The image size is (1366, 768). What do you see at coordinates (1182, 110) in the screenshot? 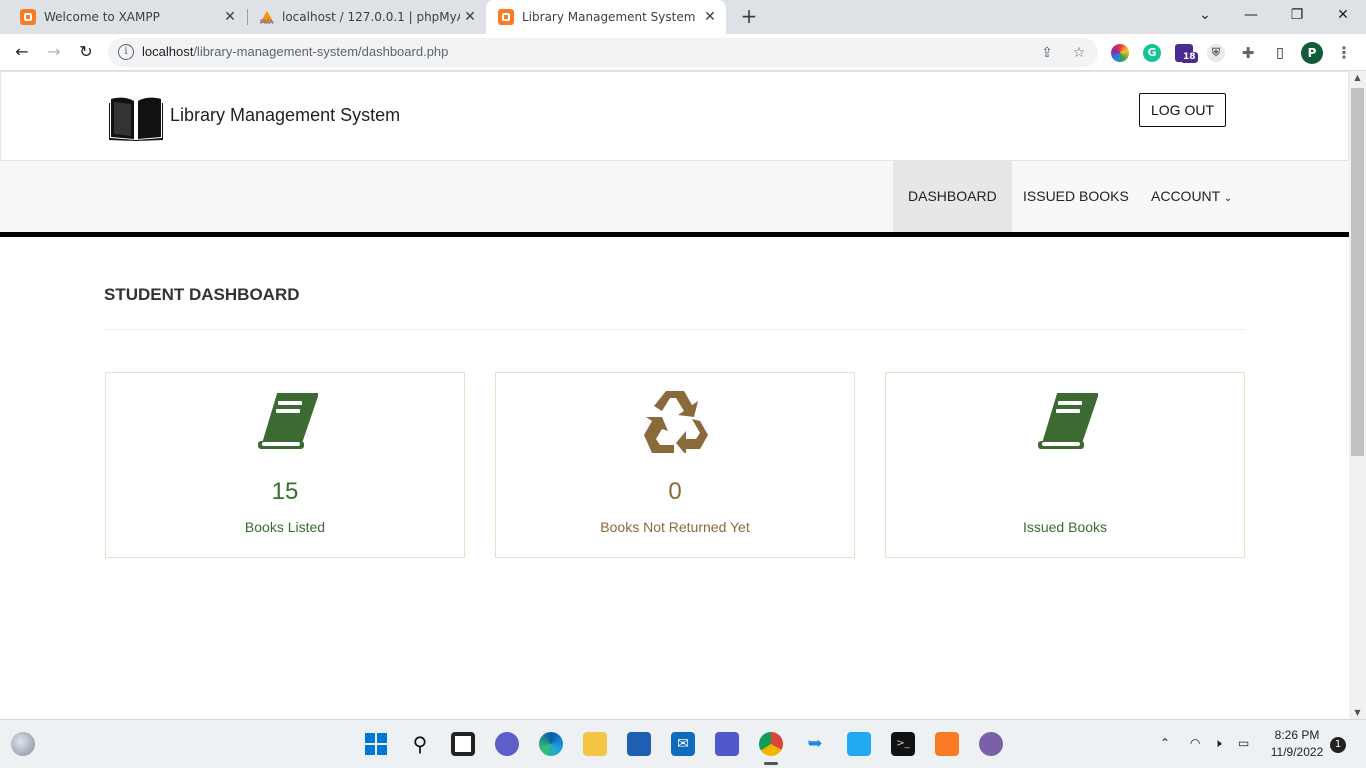
I see `logout-button: LOG OUT` at bounding box center [1182, 110].